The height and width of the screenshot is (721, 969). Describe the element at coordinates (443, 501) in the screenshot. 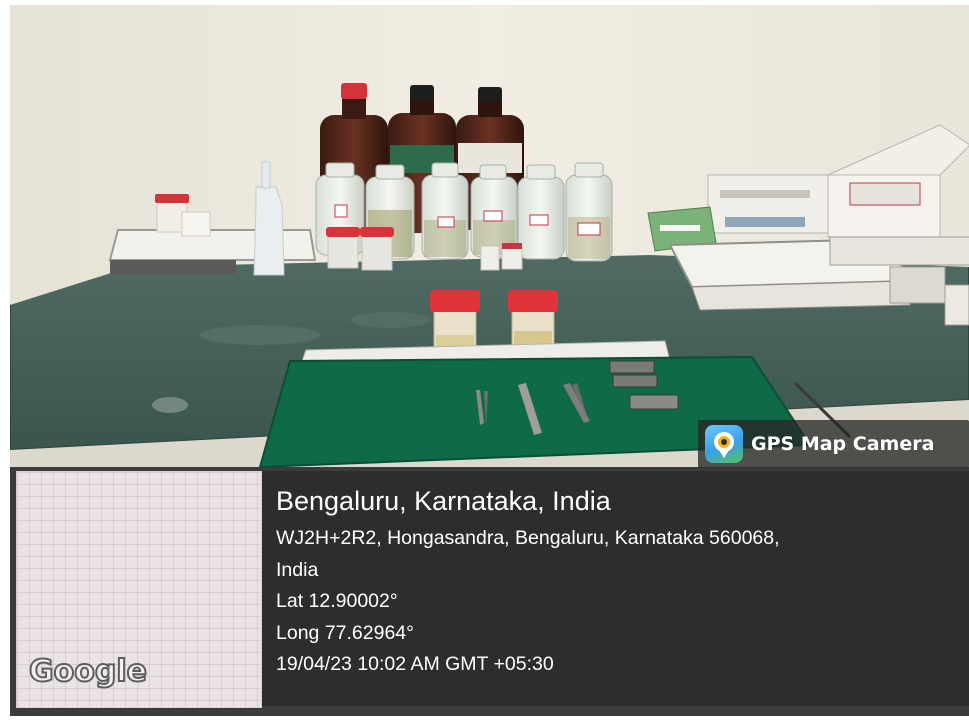

I see `location-city: Bengaluru, Karnataka, India` at that location.